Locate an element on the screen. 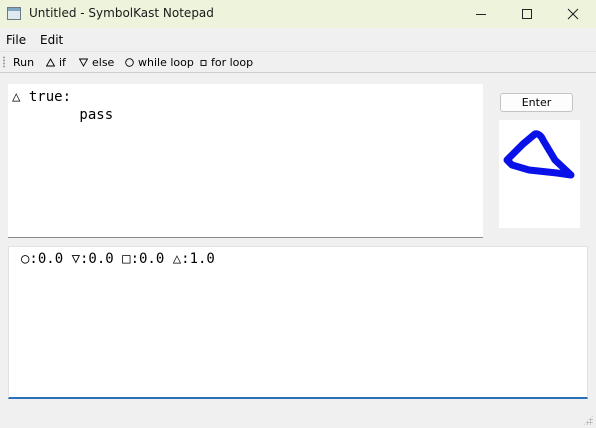 This screenshot has height=428, width=596. for-loop-button: for loop is located at coordinates (226, 62).